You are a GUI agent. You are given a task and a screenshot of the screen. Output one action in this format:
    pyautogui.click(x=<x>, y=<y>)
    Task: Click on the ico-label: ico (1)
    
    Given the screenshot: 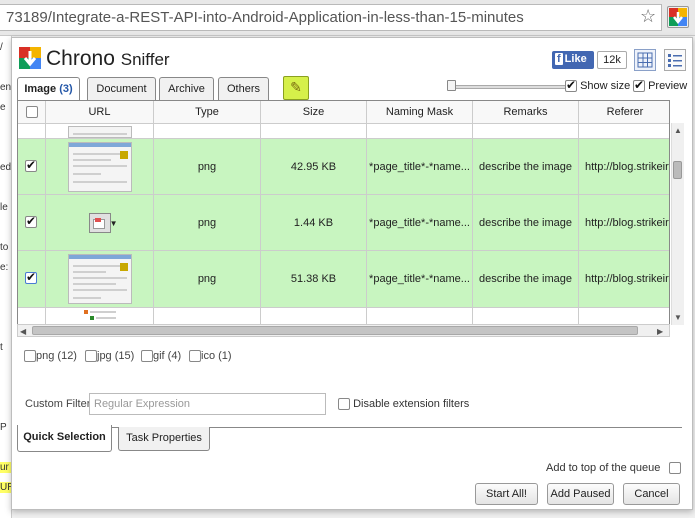 What is the action you would take?
    pyautogui.click(x=216, y=356)
    